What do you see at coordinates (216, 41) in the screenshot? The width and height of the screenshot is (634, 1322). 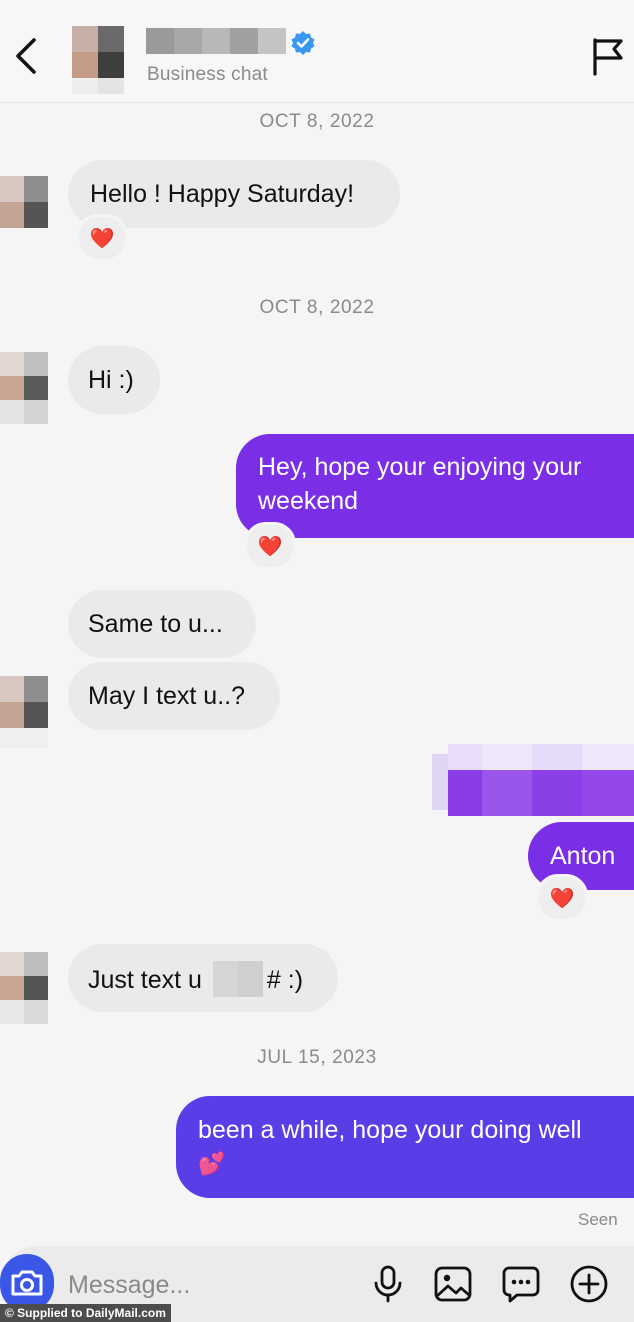 I see `contact-name-redacted` at bounding box center [216, 41].